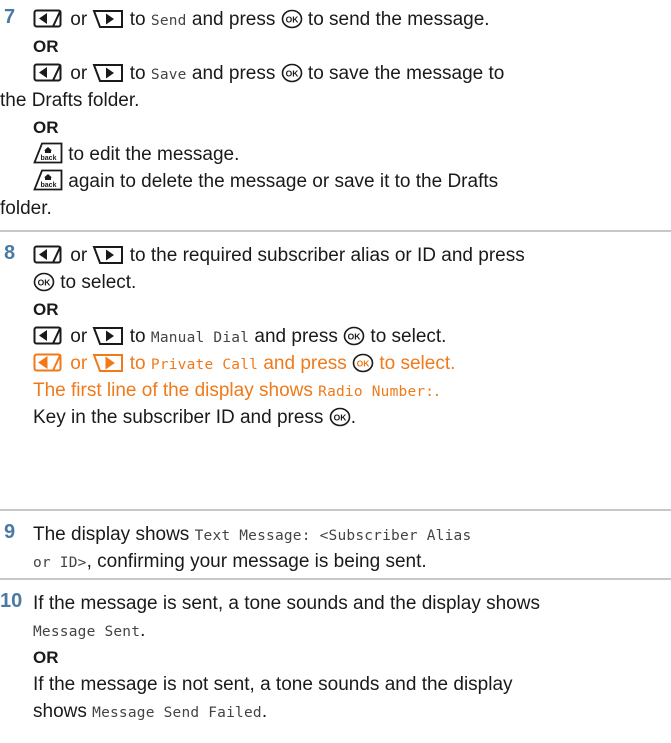 The image size is (671, 743). What do you see at coordinates (87, 632) in the screenshot?
I see `message-sent-display-text: Message Sent` at bounding box center [87, 632].